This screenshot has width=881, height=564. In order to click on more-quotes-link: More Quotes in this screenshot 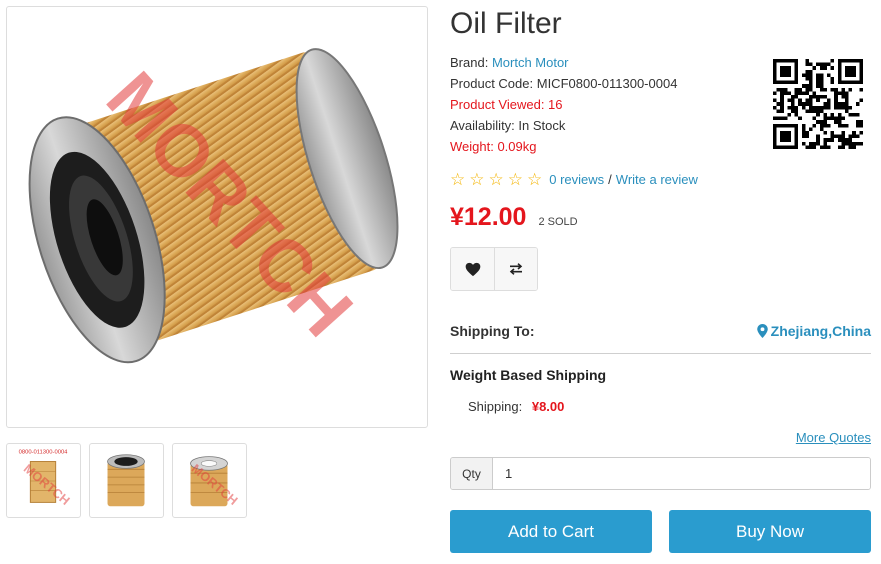, I will do `click(833, 437)`.